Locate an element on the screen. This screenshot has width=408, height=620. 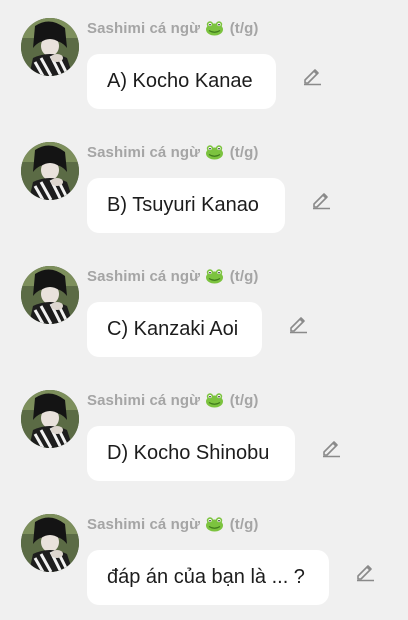
message-bubble: đáp án của bạn là ... ? is located at coordinates (208, 577).